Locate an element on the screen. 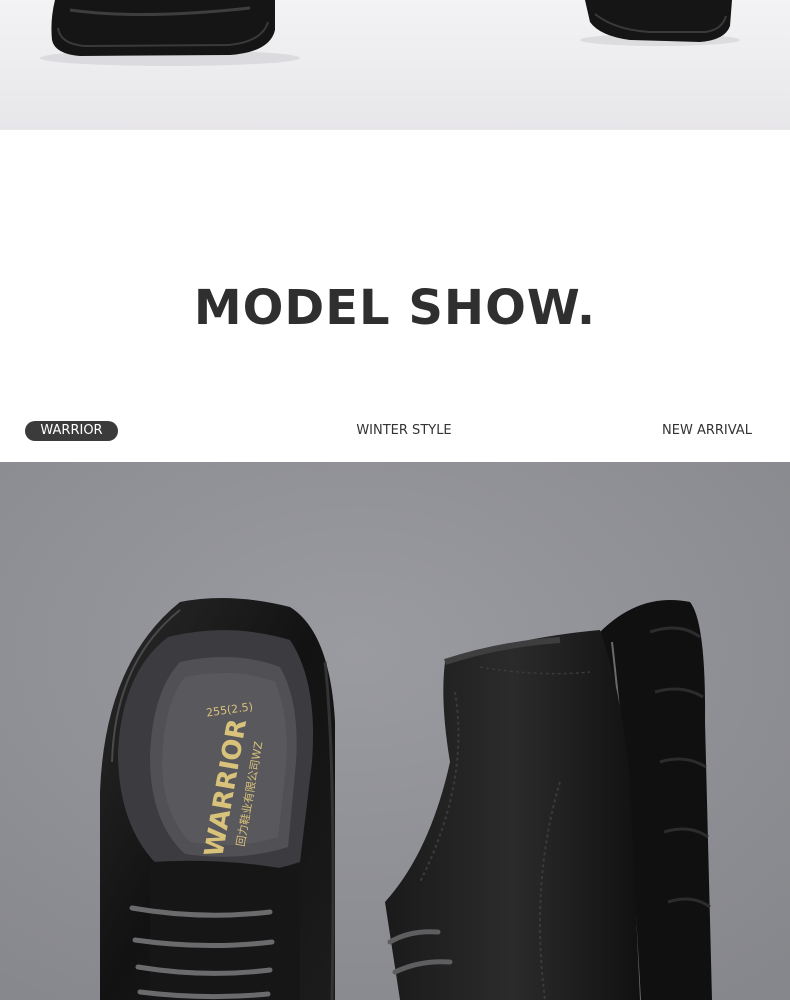  page-title: MODEL SHOW. is located at coordinates (395, 308).